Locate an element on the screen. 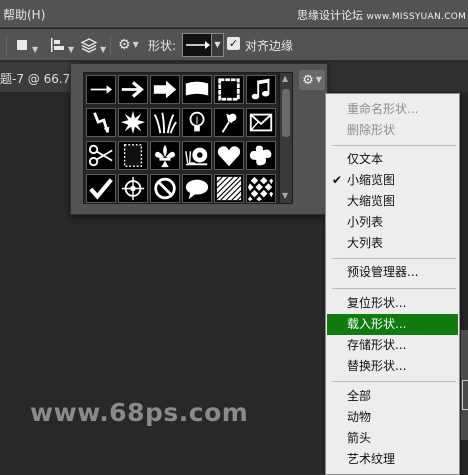  menu-item-label: 小列表 is located at coordinates (365, 222).